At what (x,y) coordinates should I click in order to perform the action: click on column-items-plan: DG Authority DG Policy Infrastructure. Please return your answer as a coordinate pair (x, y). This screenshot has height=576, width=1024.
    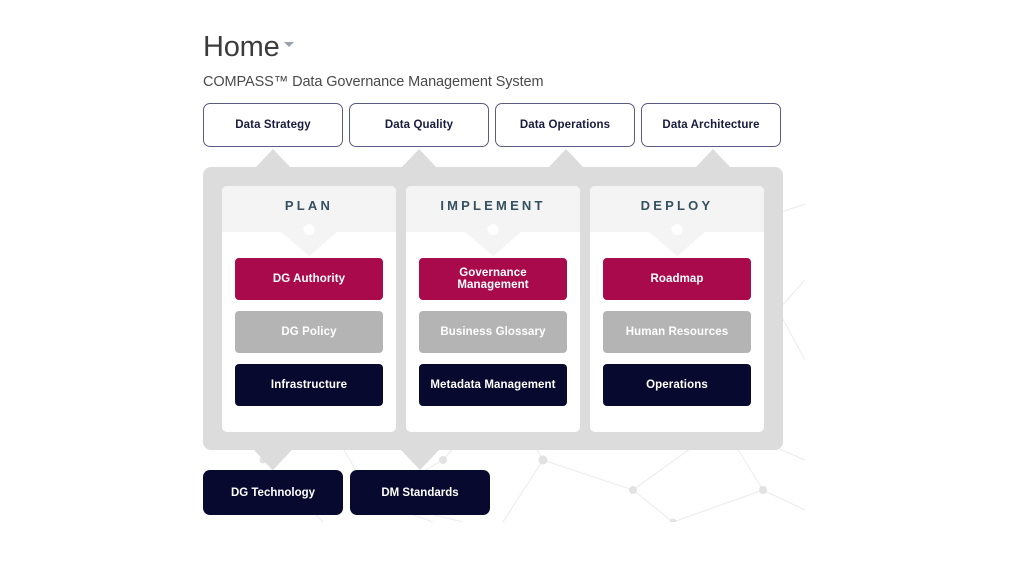
    Looking at the image, I should click on (309, 337).